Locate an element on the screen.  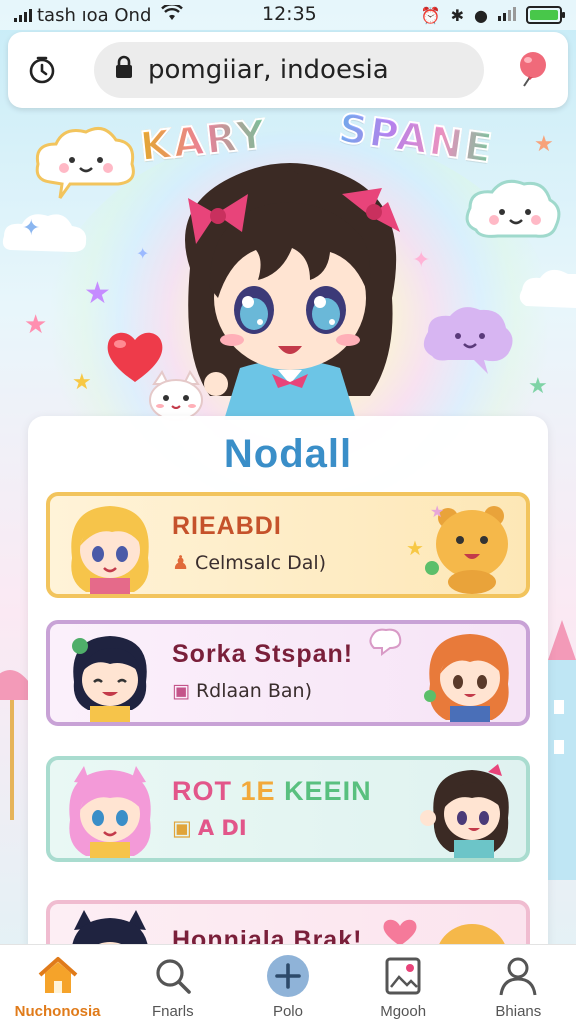
pink-hair-girl-avatar is located at coordinates (110, 812).